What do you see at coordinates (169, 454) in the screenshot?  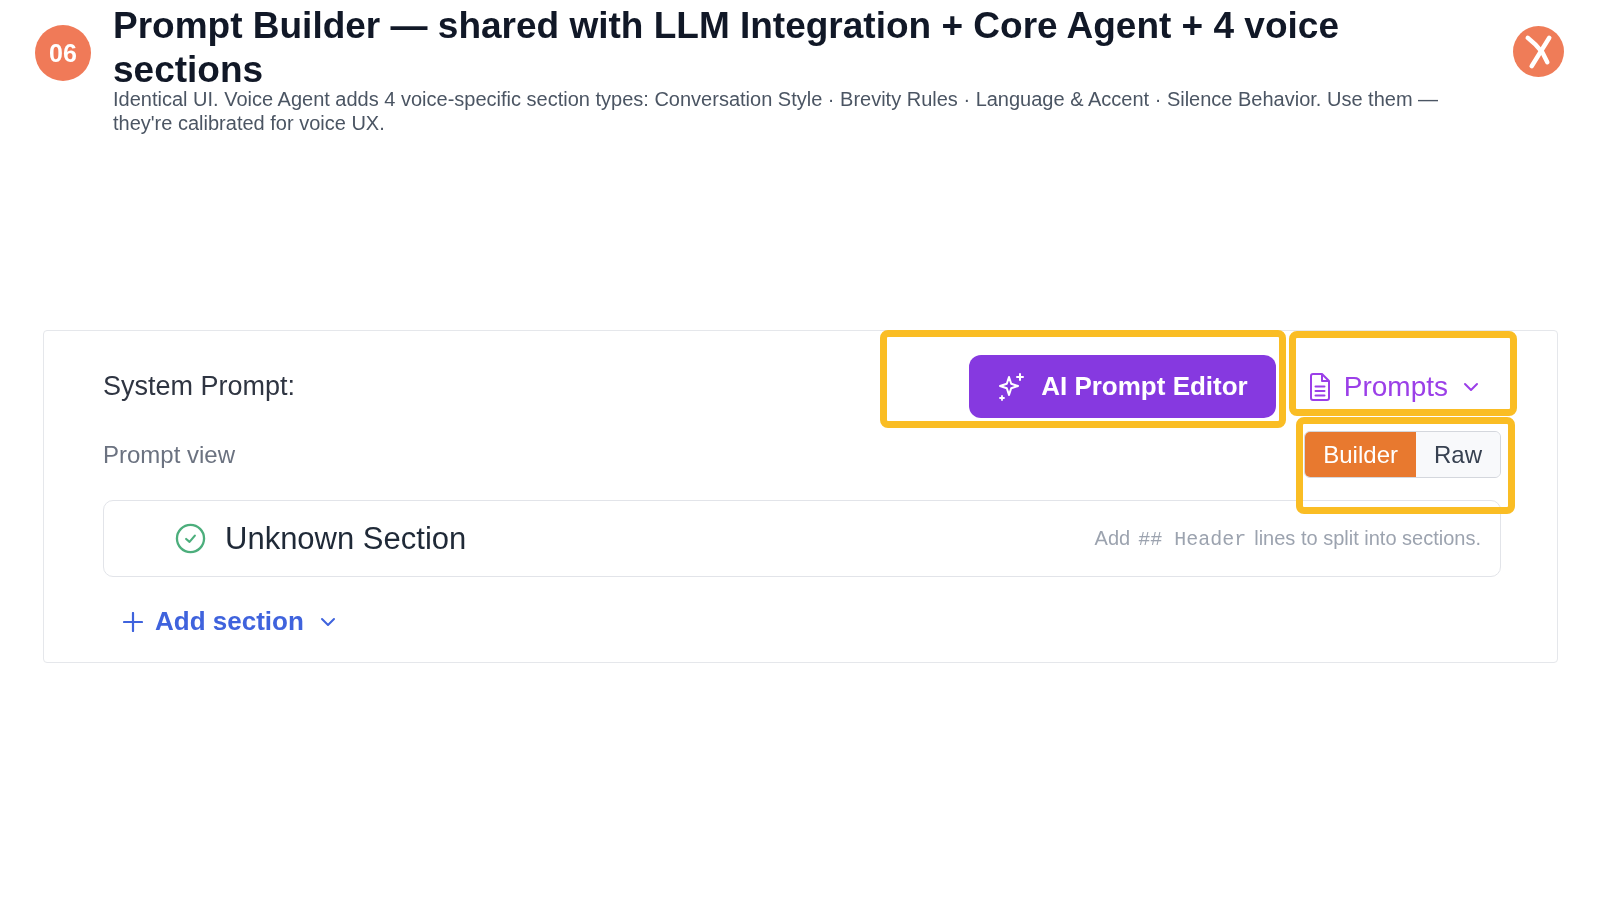 I see `prompt-view-label: Prompt view` at bounding box center [169, 454].